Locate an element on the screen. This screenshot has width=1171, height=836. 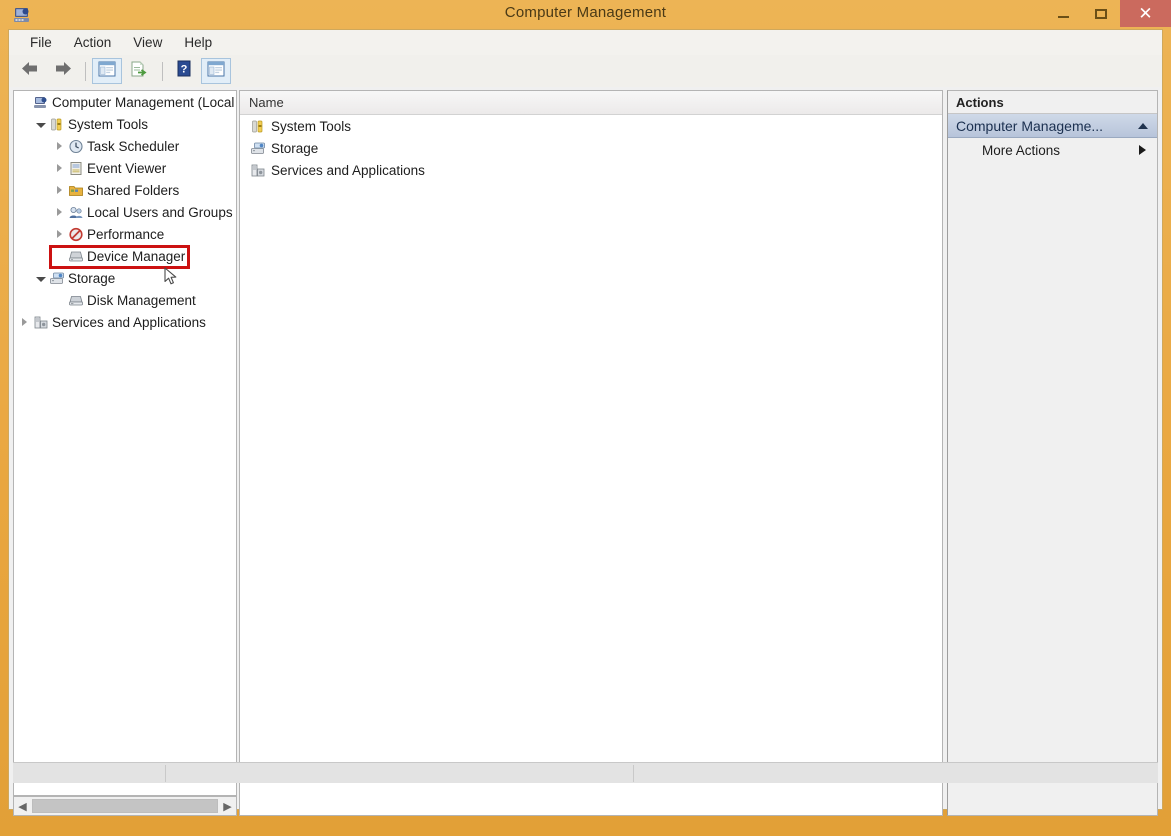
users-icon is located at coordinates (76, 212).